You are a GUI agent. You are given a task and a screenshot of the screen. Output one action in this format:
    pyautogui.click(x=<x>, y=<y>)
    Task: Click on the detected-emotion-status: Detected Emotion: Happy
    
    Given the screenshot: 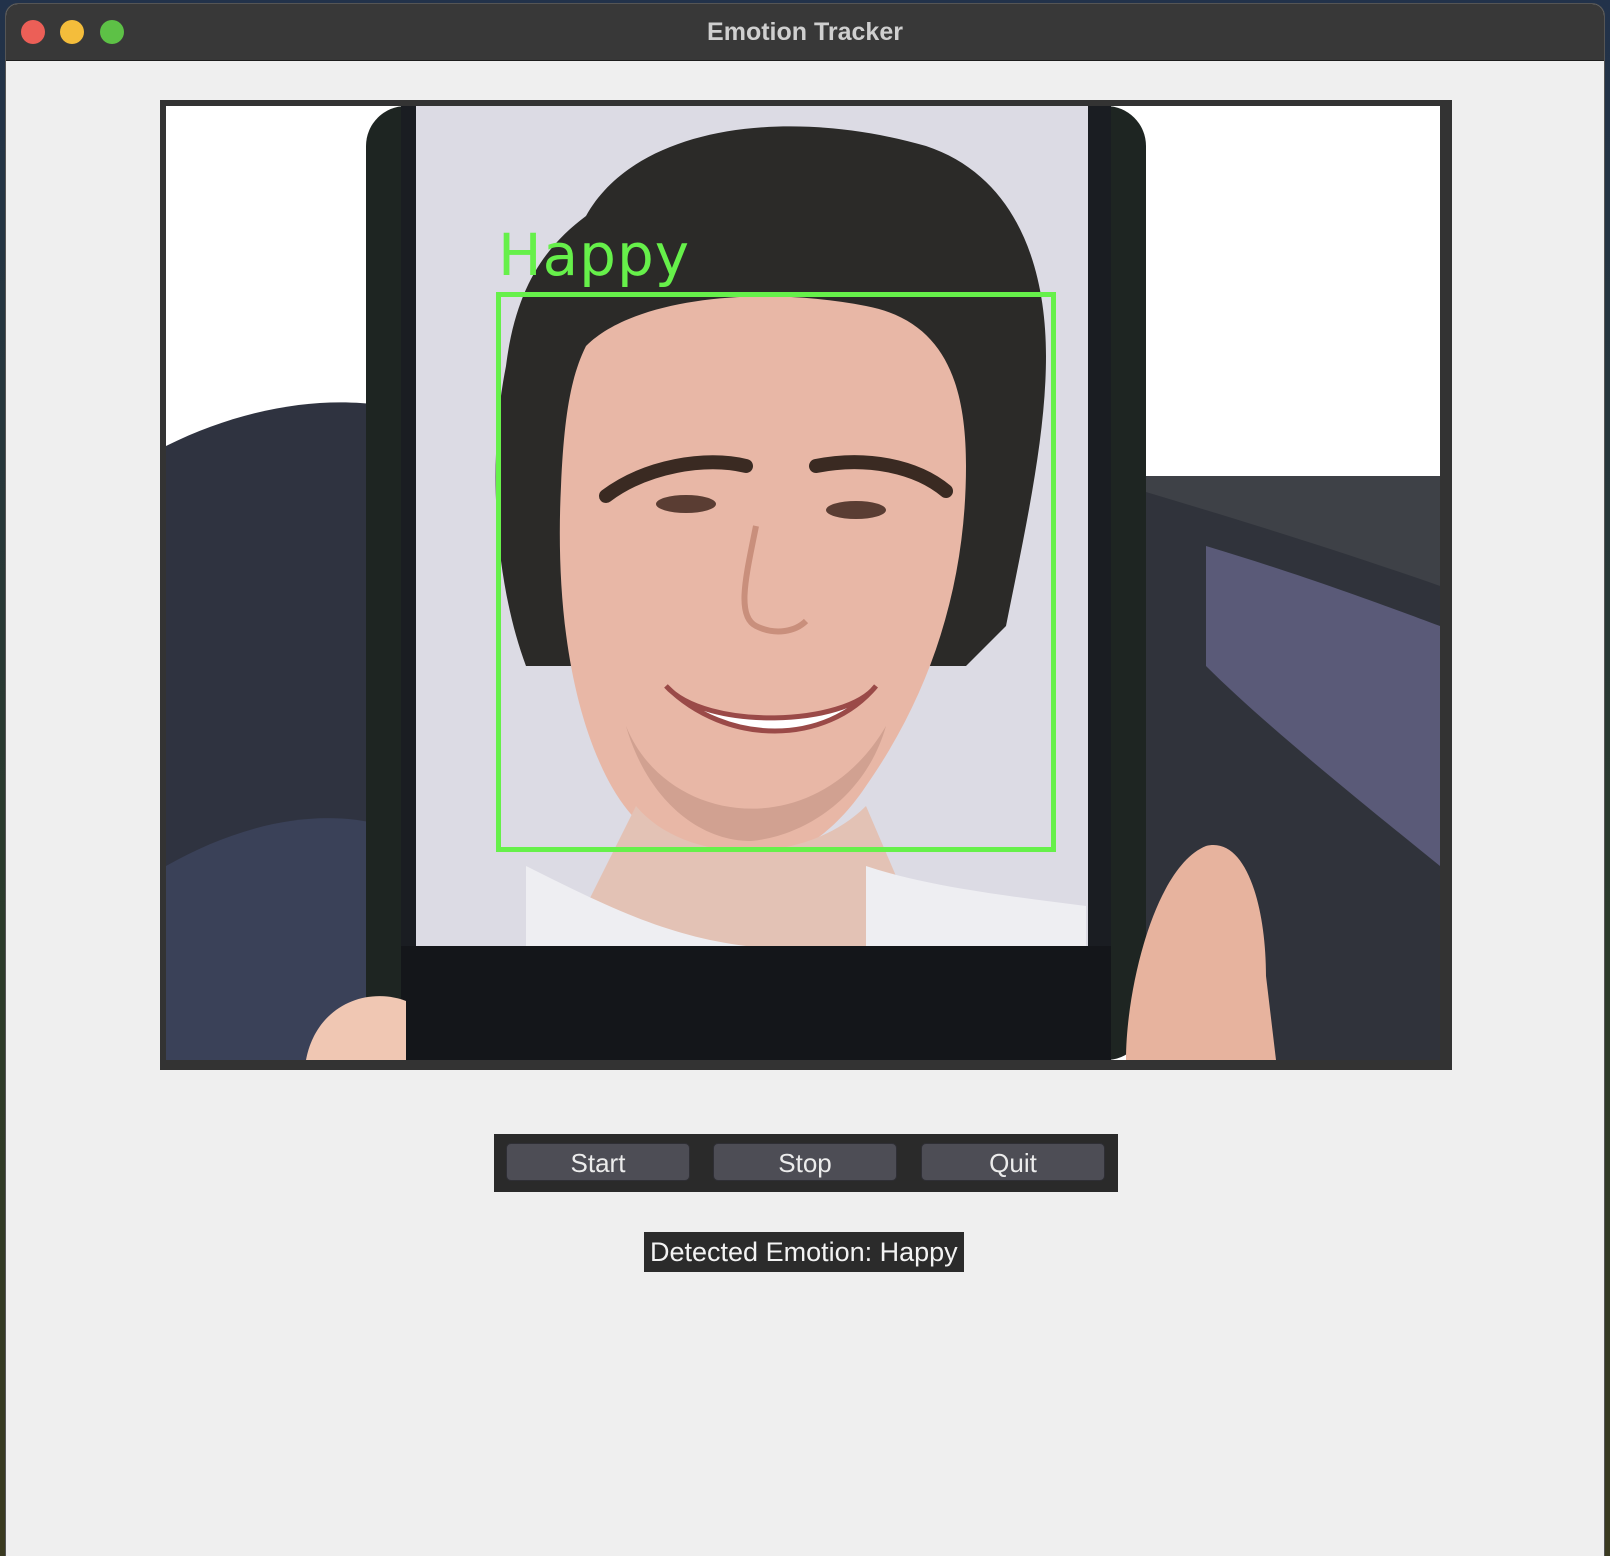 What is the action you would take?
    pyautogui.click(x=804, y=1252)
    